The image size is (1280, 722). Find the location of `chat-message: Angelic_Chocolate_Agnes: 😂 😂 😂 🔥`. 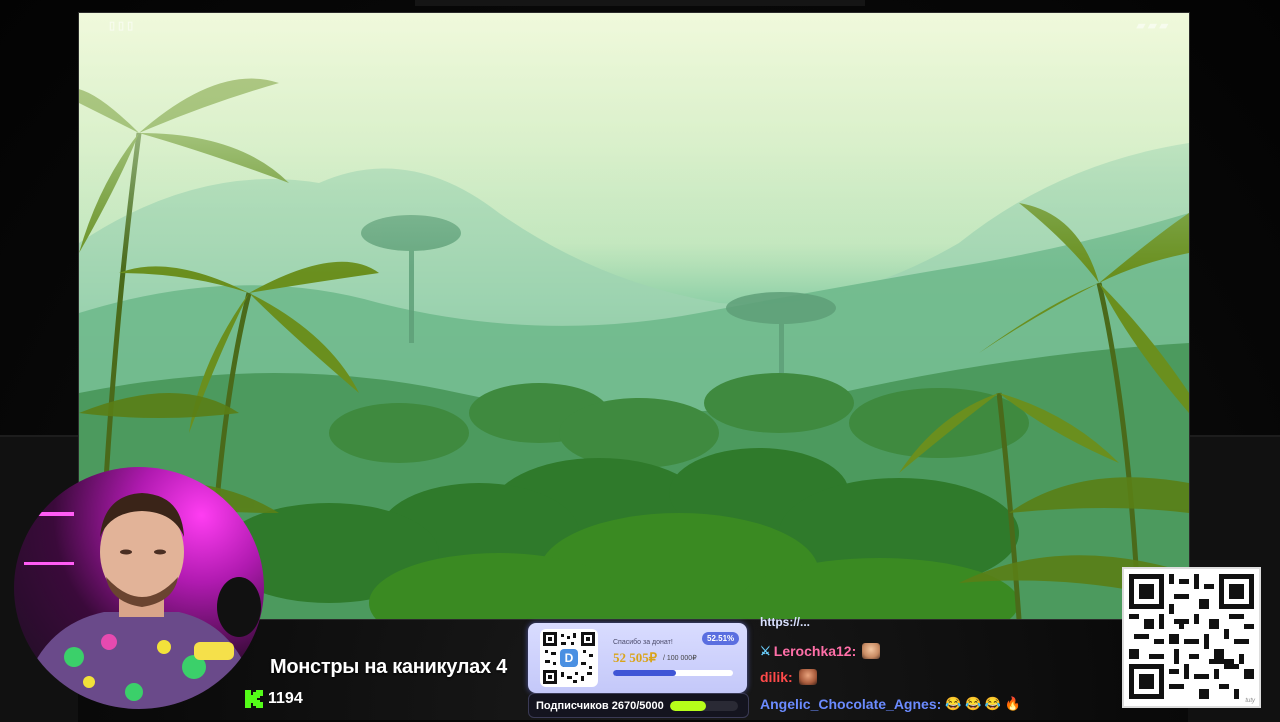

chat-message: Angelic_Chocolate_Agnes: 😂 😂 😂 🔥 is located at coordinates (890, 704).